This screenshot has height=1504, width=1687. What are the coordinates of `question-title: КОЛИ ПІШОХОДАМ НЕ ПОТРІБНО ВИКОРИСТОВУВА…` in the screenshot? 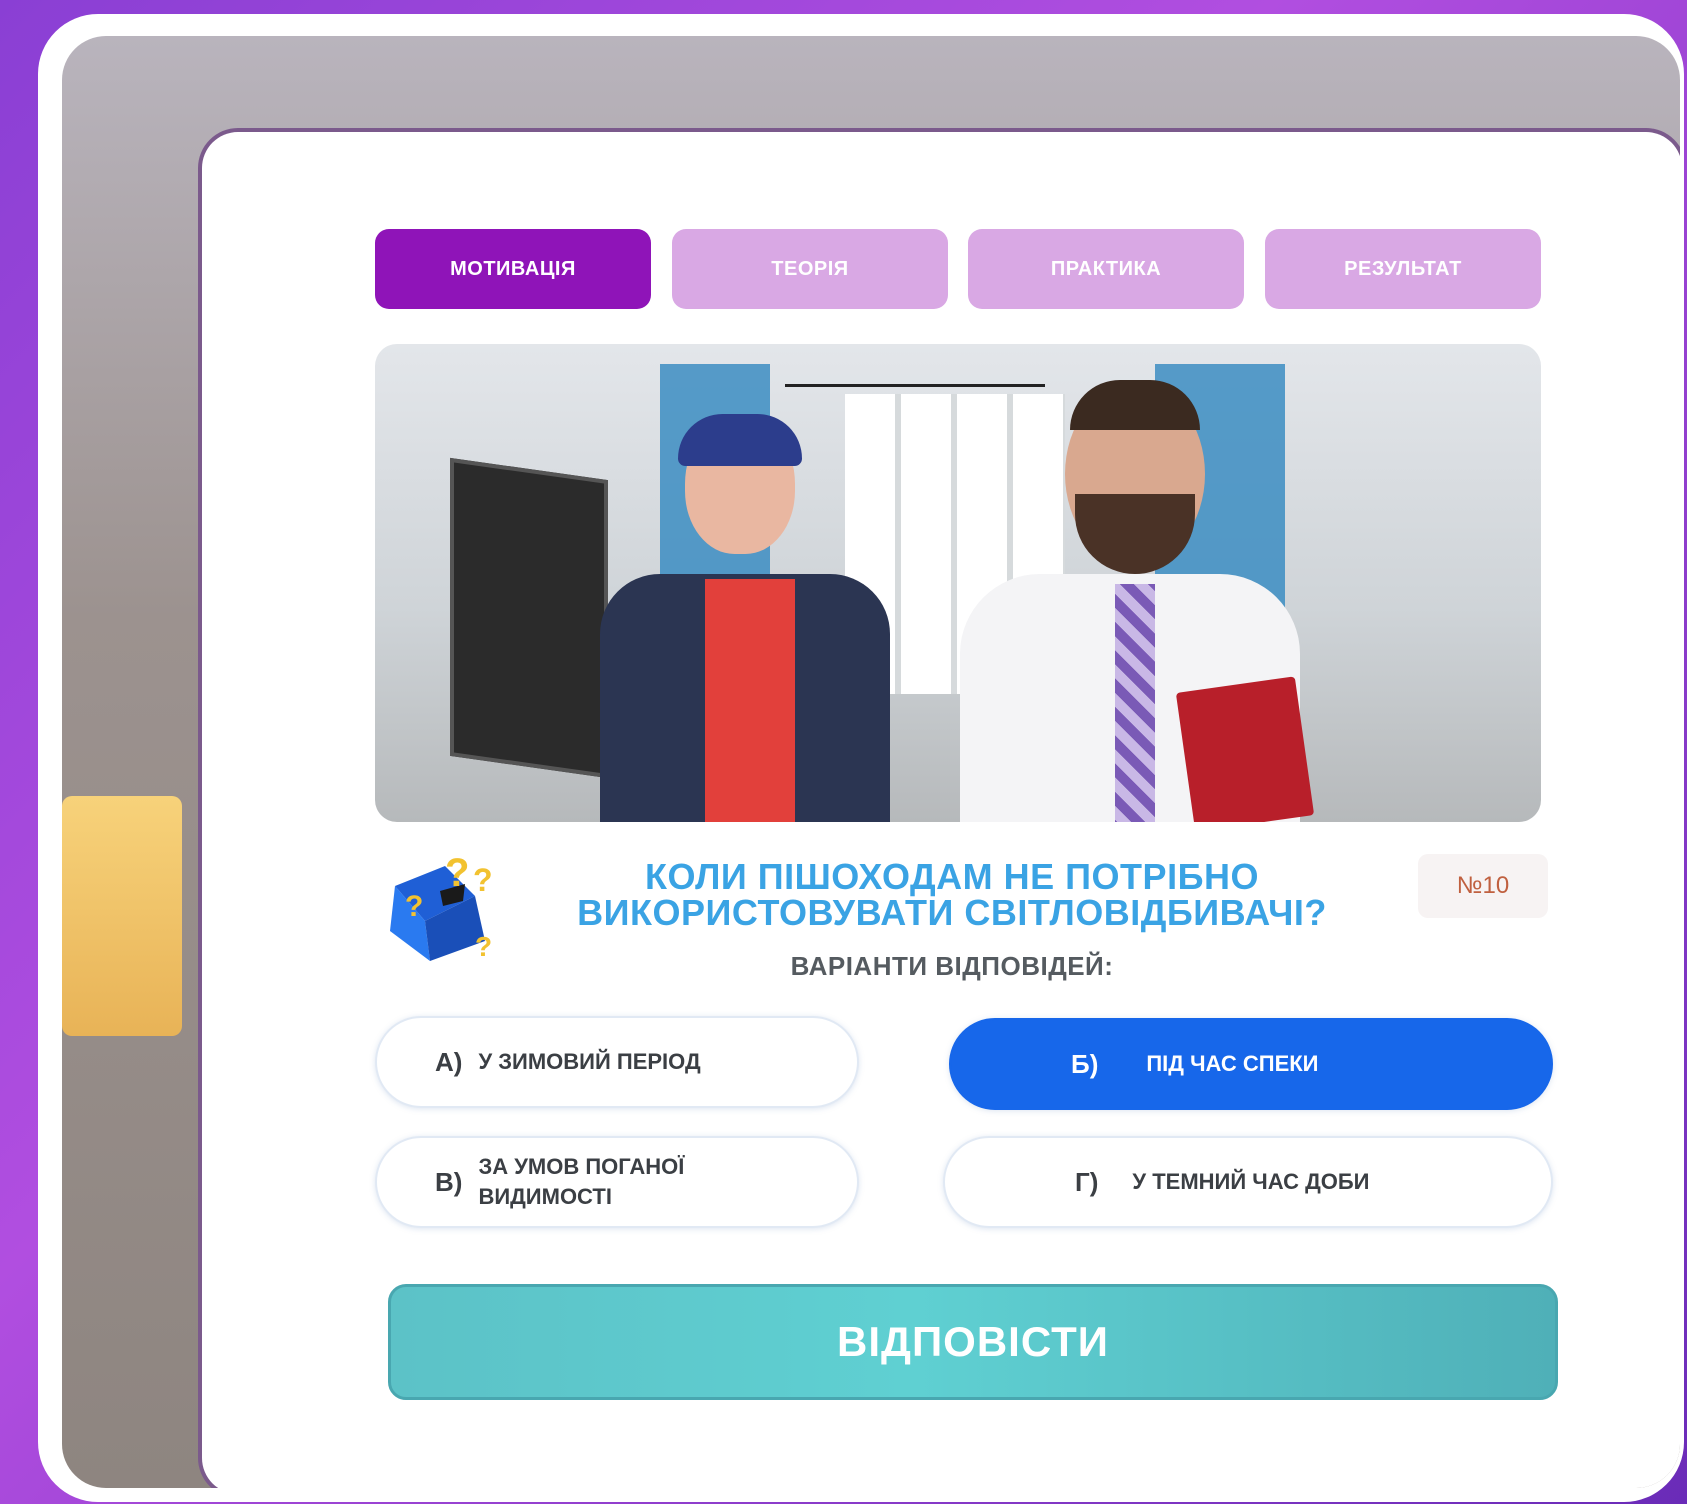 It's located at (952, 895).